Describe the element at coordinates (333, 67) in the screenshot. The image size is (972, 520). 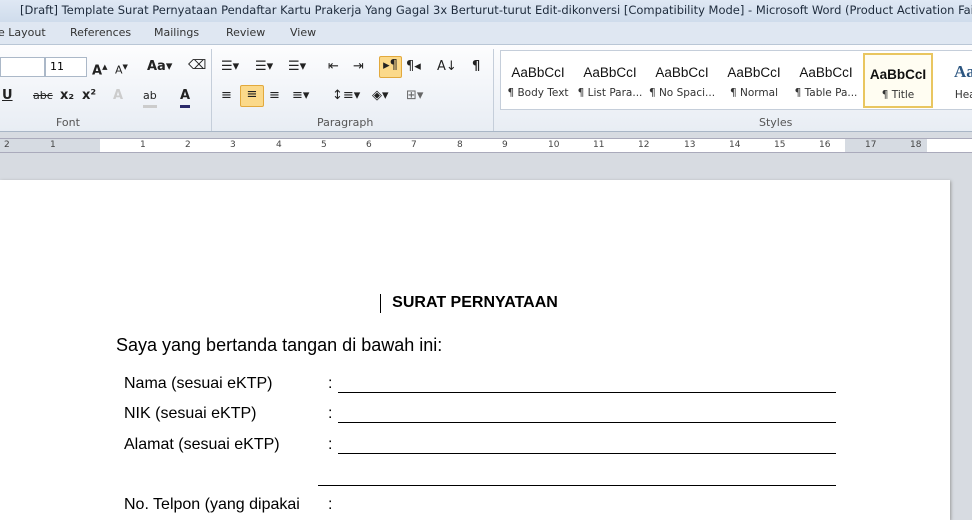
I see `decrease-indent-icon: ⇤` at that location.